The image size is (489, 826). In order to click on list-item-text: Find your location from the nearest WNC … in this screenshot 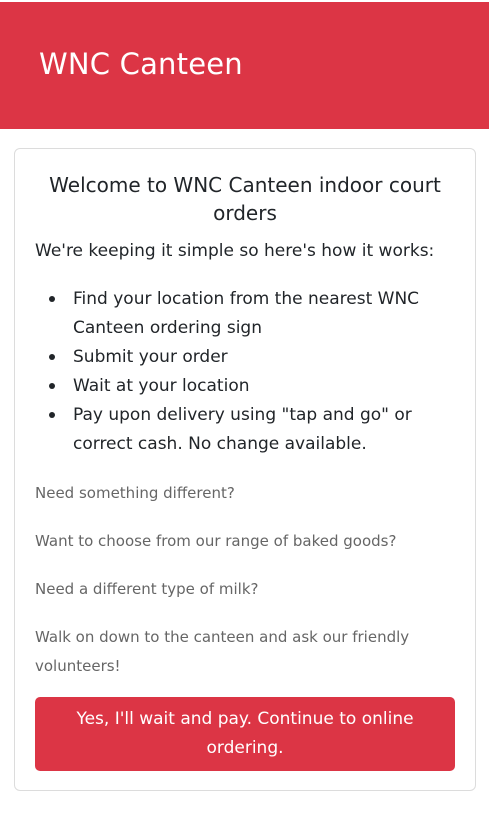, I will do `click(246, 313)`.